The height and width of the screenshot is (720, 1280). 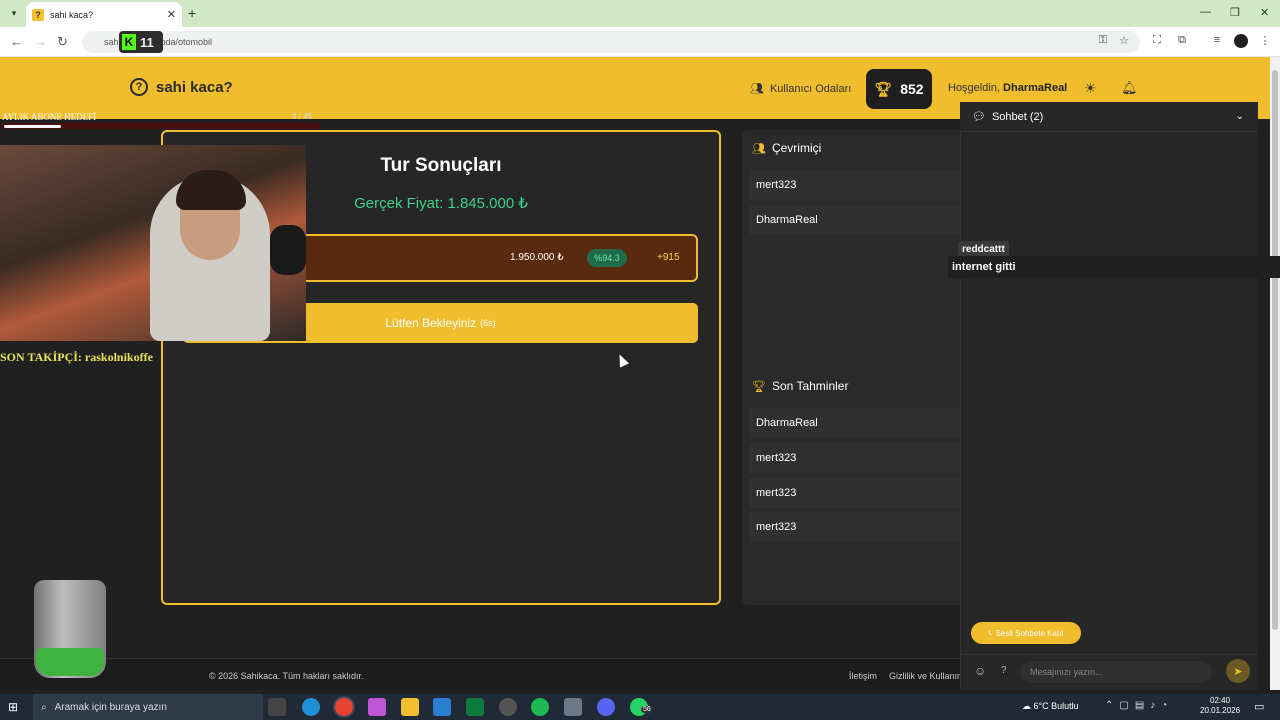 What do you see at coordinates (1056, 706) in the screenshot?
I see `weather-text: 6°C Bulutlu` at bounding box center [1056, 706].